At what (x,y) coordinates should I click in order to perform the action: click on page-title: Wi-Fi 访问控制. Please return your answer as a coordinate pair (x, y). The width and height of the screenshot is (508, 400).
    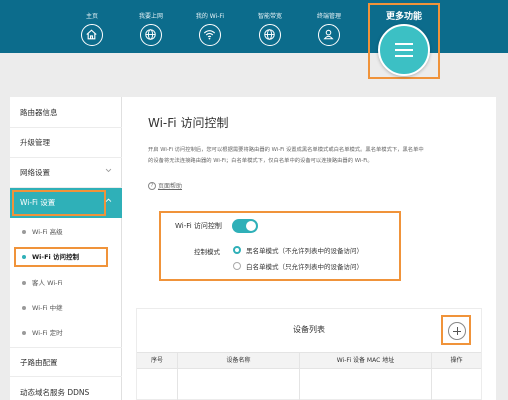
    Looking at the image, I should click on (188, 123).